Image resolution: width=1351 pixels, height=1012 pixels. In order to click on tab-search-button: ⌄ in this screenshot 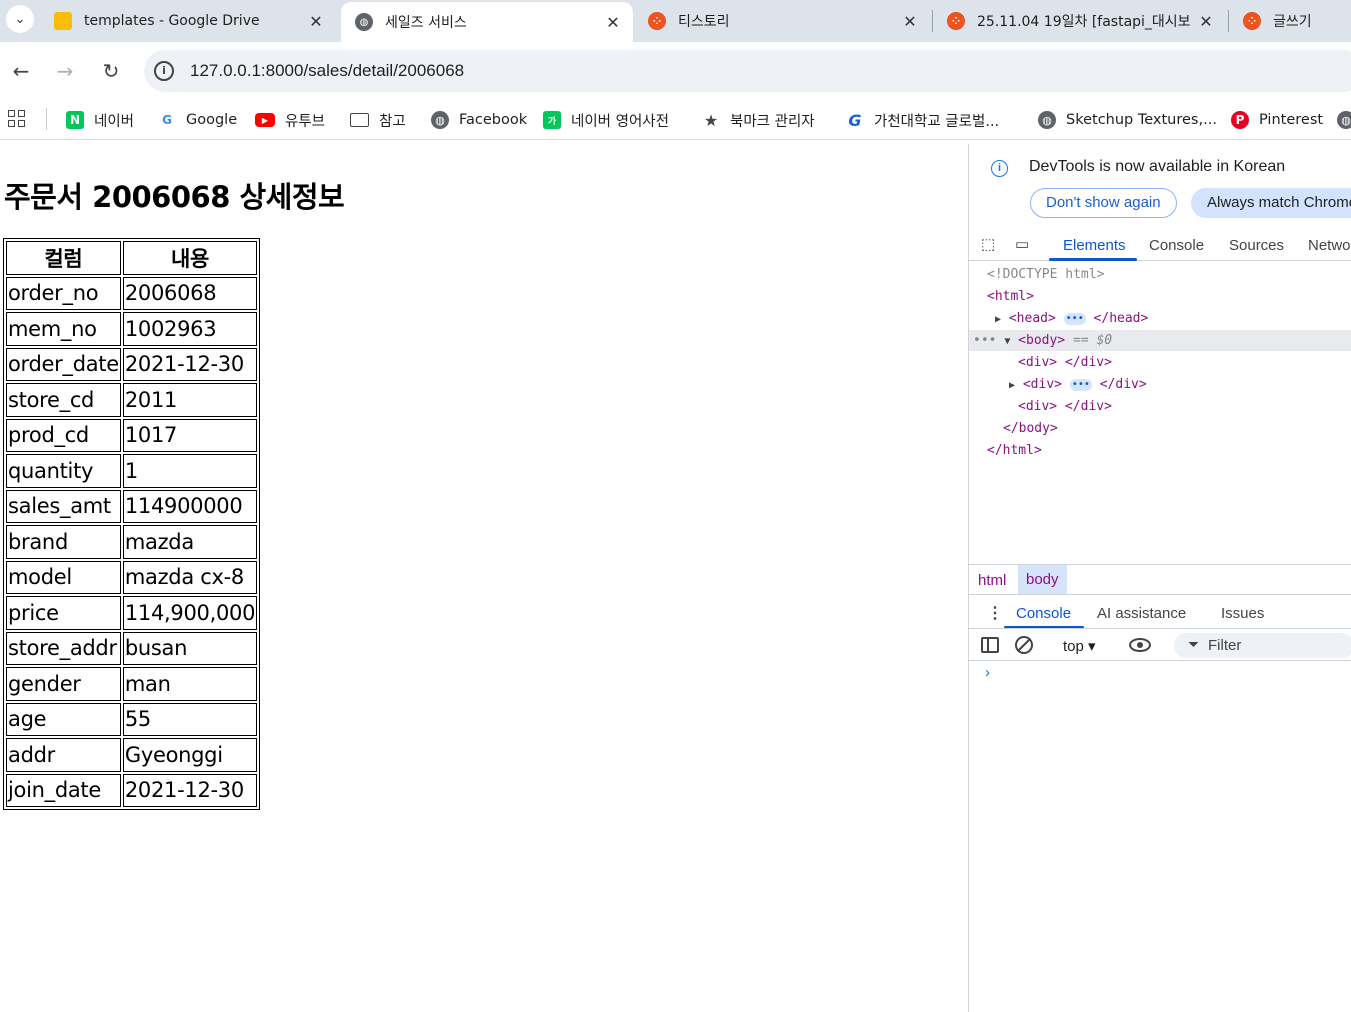, I will do `click(20, 19)`.